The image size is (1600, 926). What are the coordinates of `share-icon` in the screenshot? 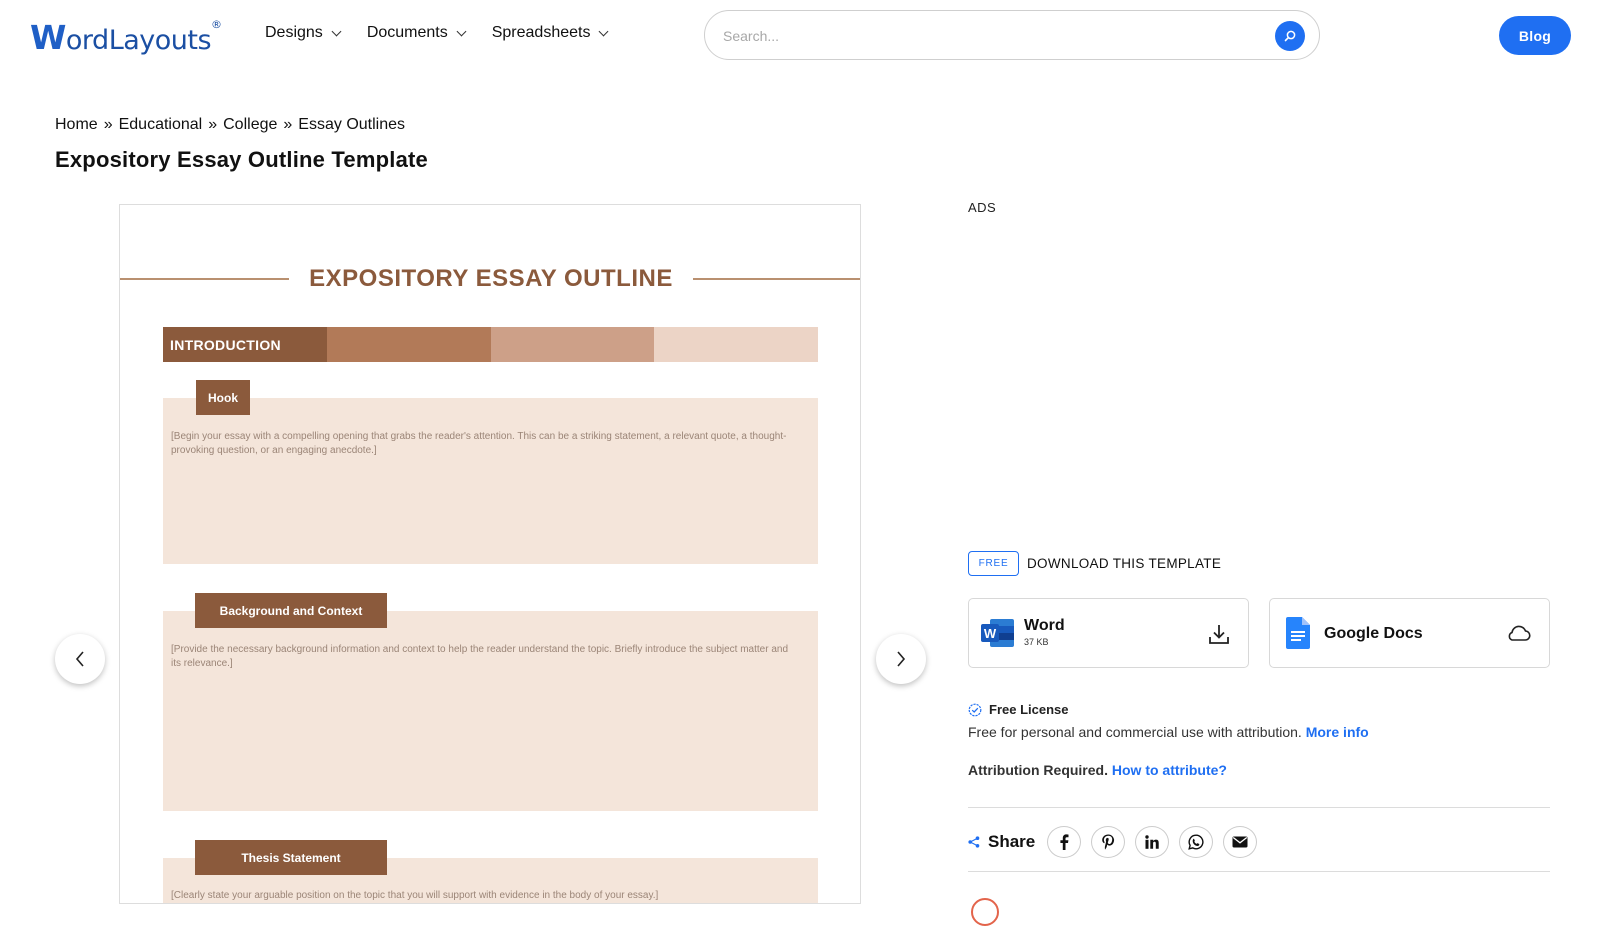 It's located at (974, 842).